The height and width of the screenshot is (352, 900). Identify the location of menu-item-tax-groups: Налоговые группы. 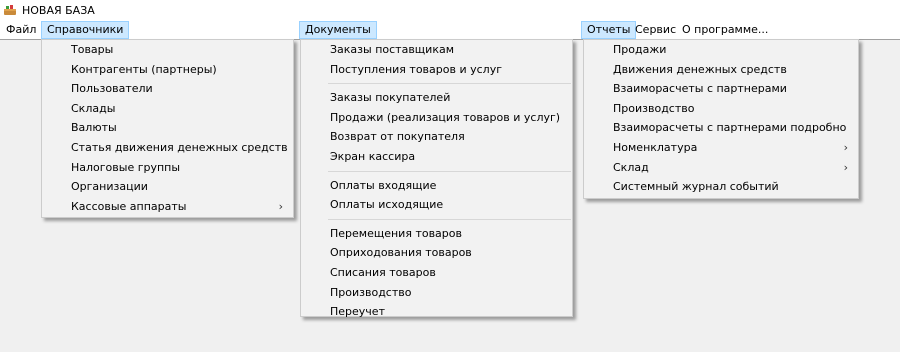
(167, 168).